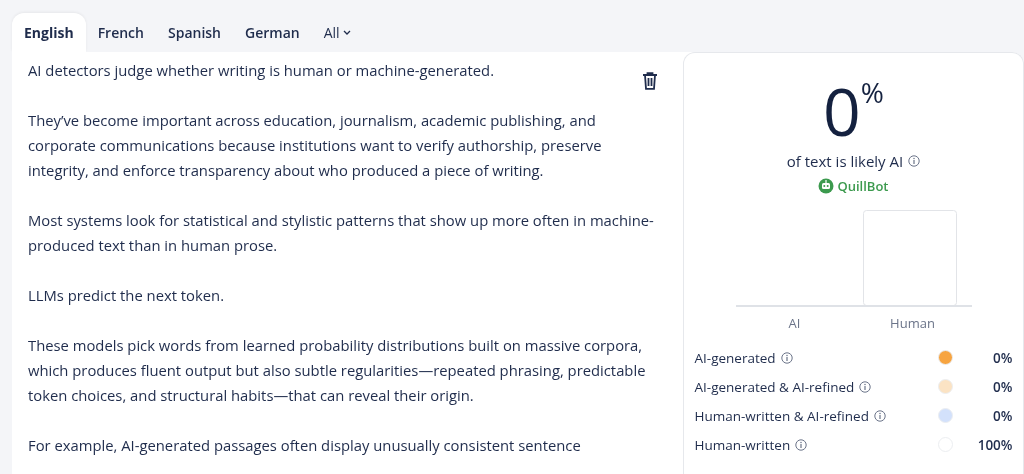  I want to click on language-tab: English, so click(49, 32).